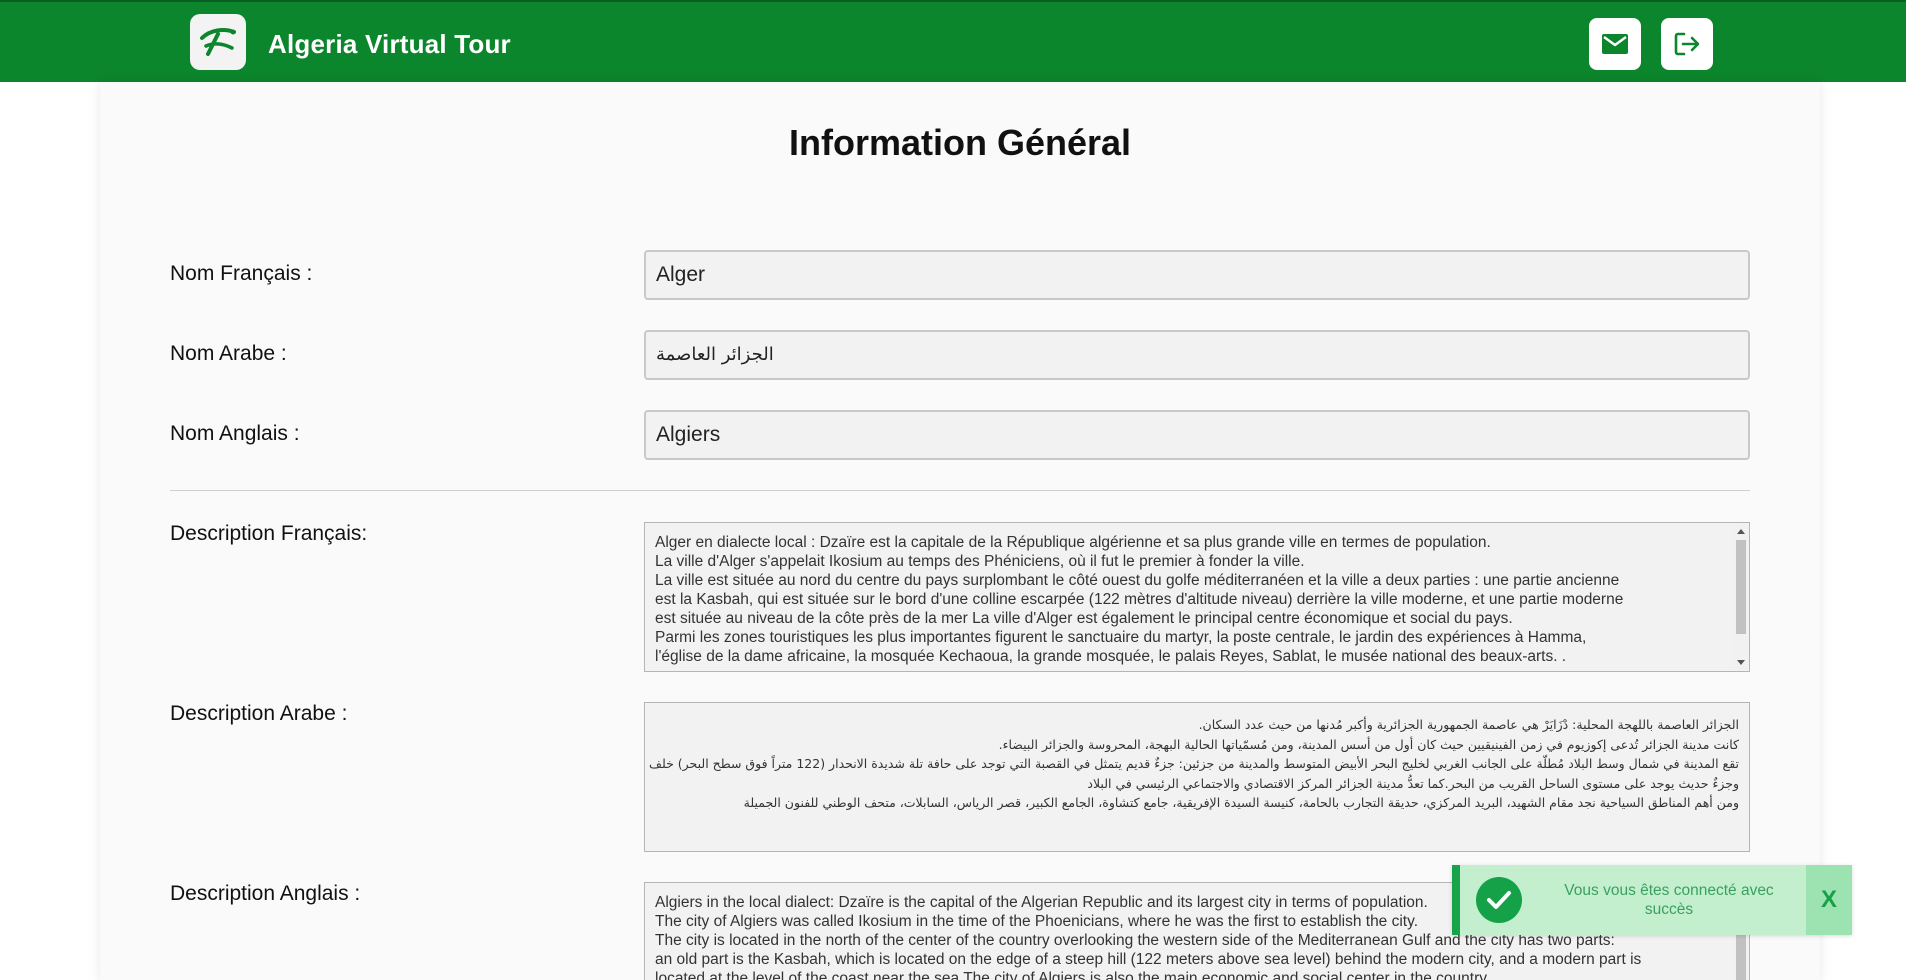  What do you see at coordinates (960, 142) in the screenshot?
I see `page-title: Information Général` at bounding box center [960, 142].